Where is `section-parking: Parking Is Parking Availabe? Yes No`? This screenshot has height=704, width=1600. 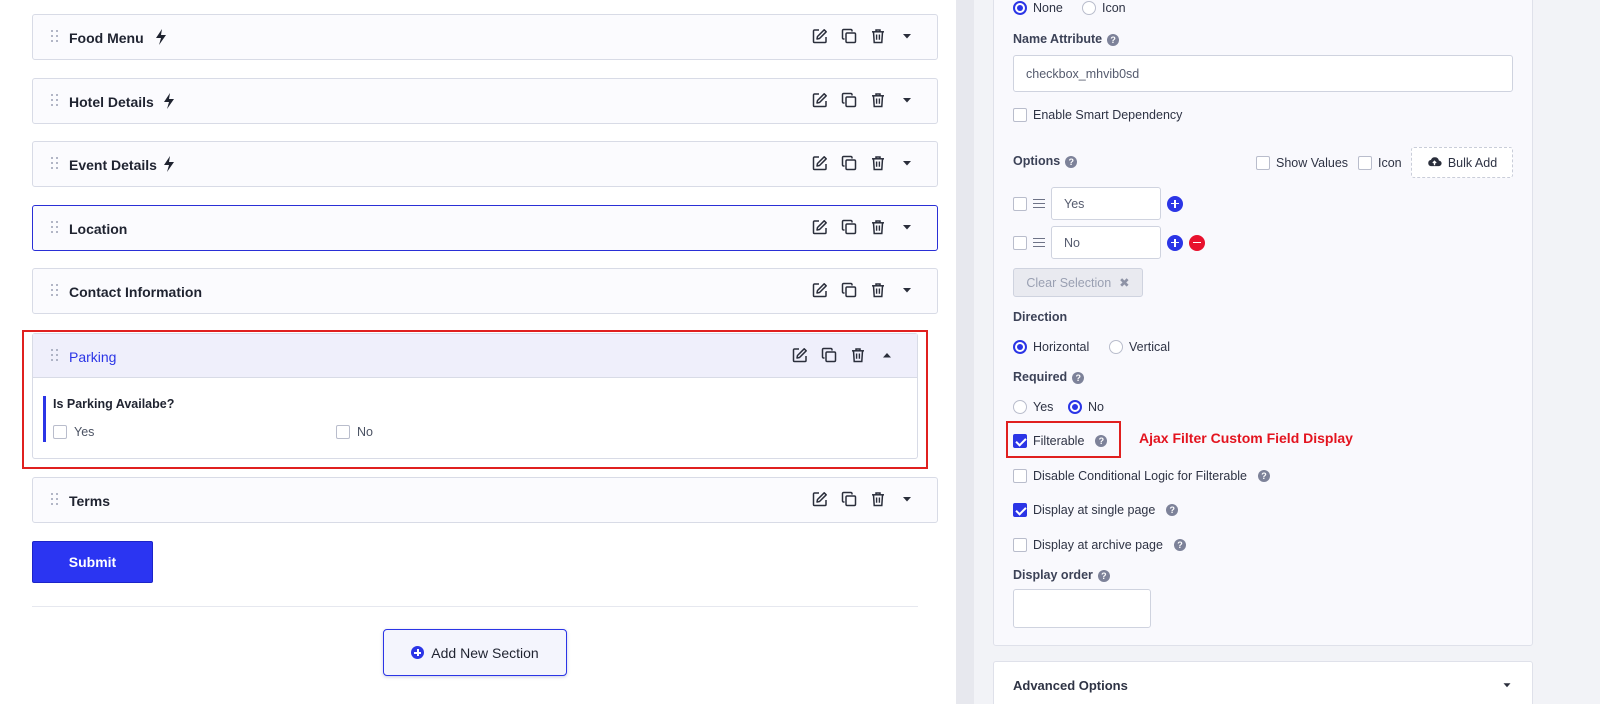
section-parking: Parking Is Parking Availabe? Yes No is located at coordinates (475, 396).